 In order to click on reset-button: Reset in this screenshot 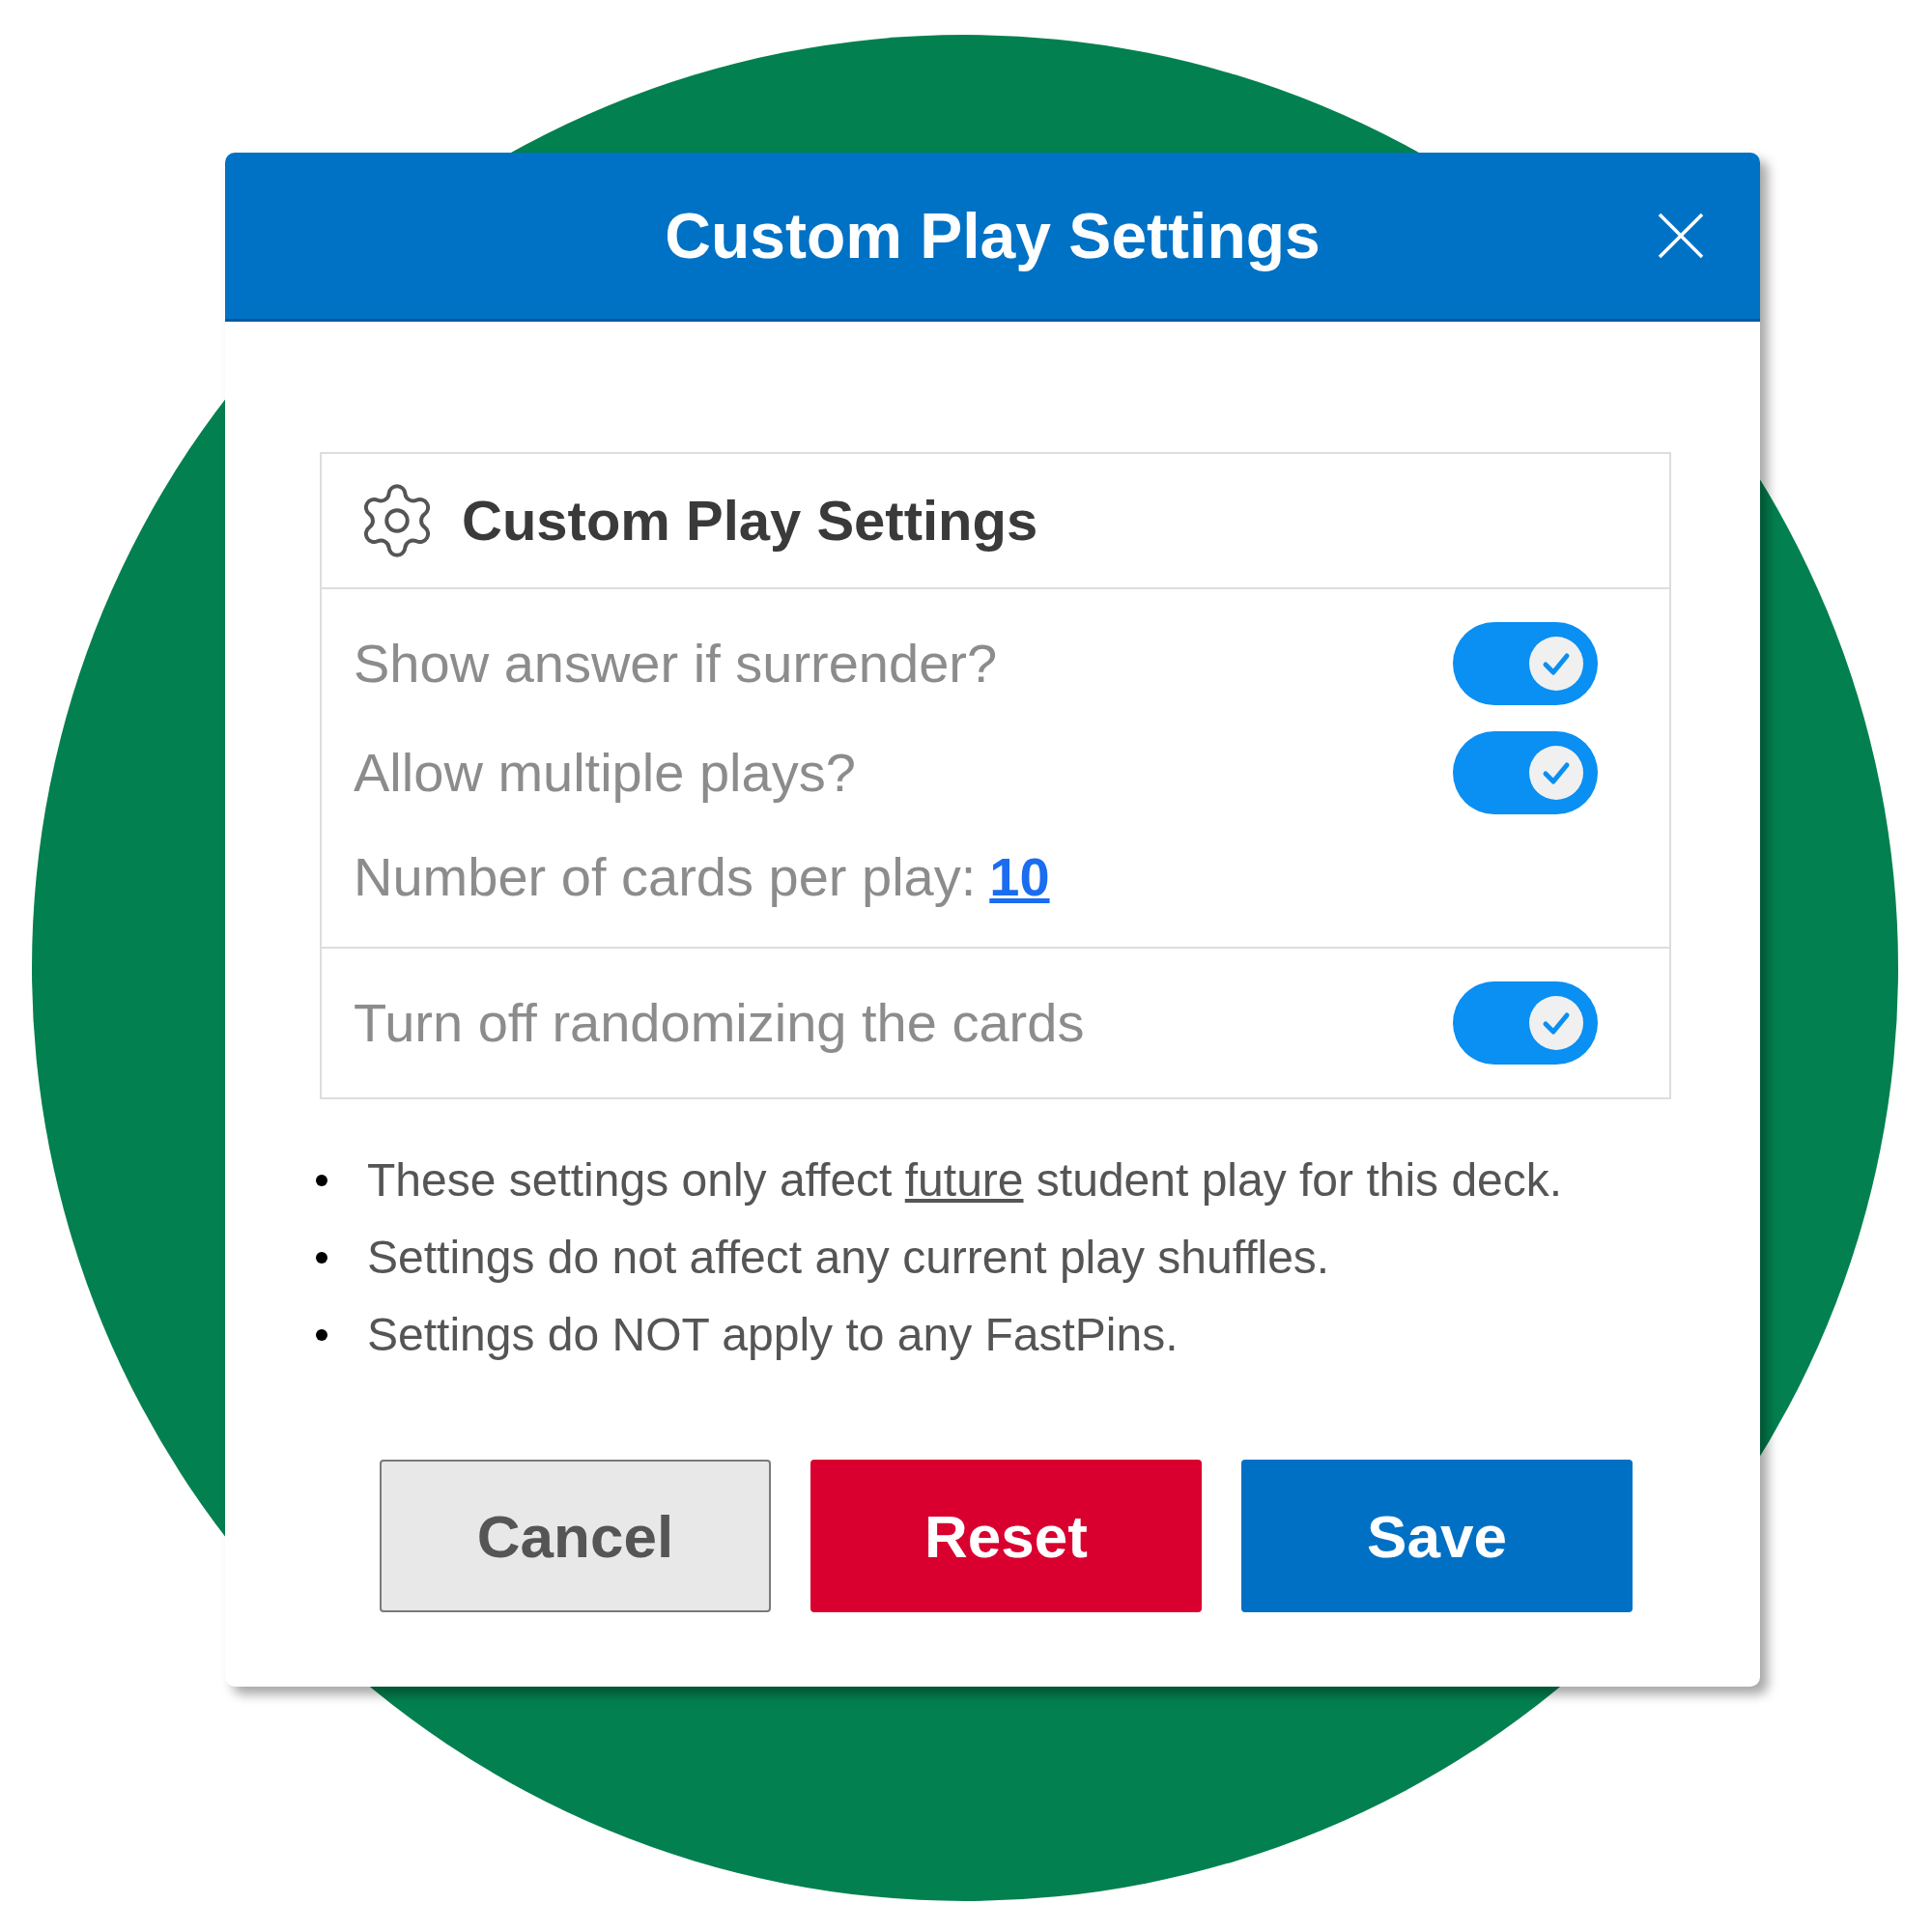, I will do `click(1006, 1536)`.